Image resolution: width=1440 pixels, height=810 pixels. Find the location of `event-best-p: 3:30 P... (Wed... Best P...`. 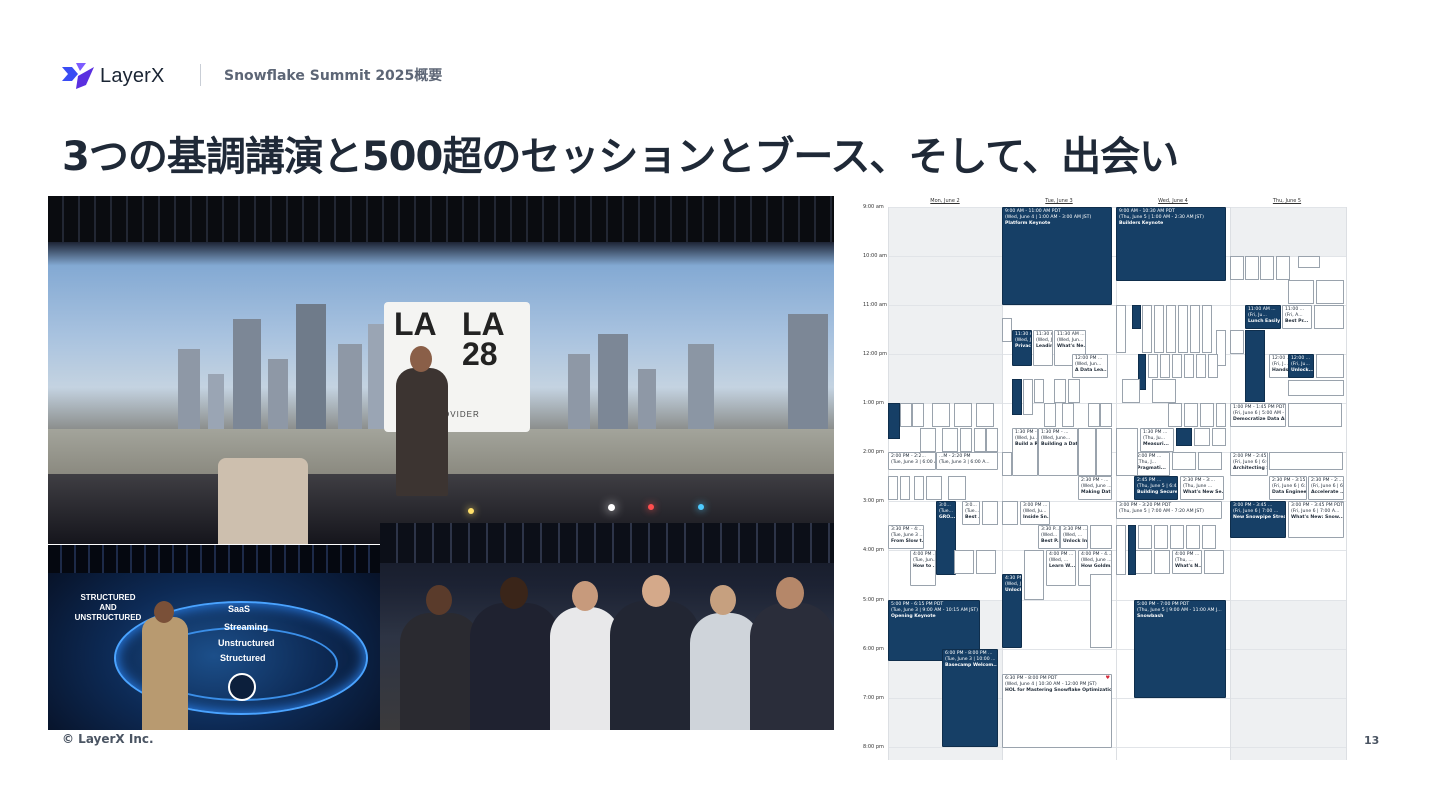

event-best-p: 3:30 P... (Wed... Best P... is located at coordinates (1049, 537).